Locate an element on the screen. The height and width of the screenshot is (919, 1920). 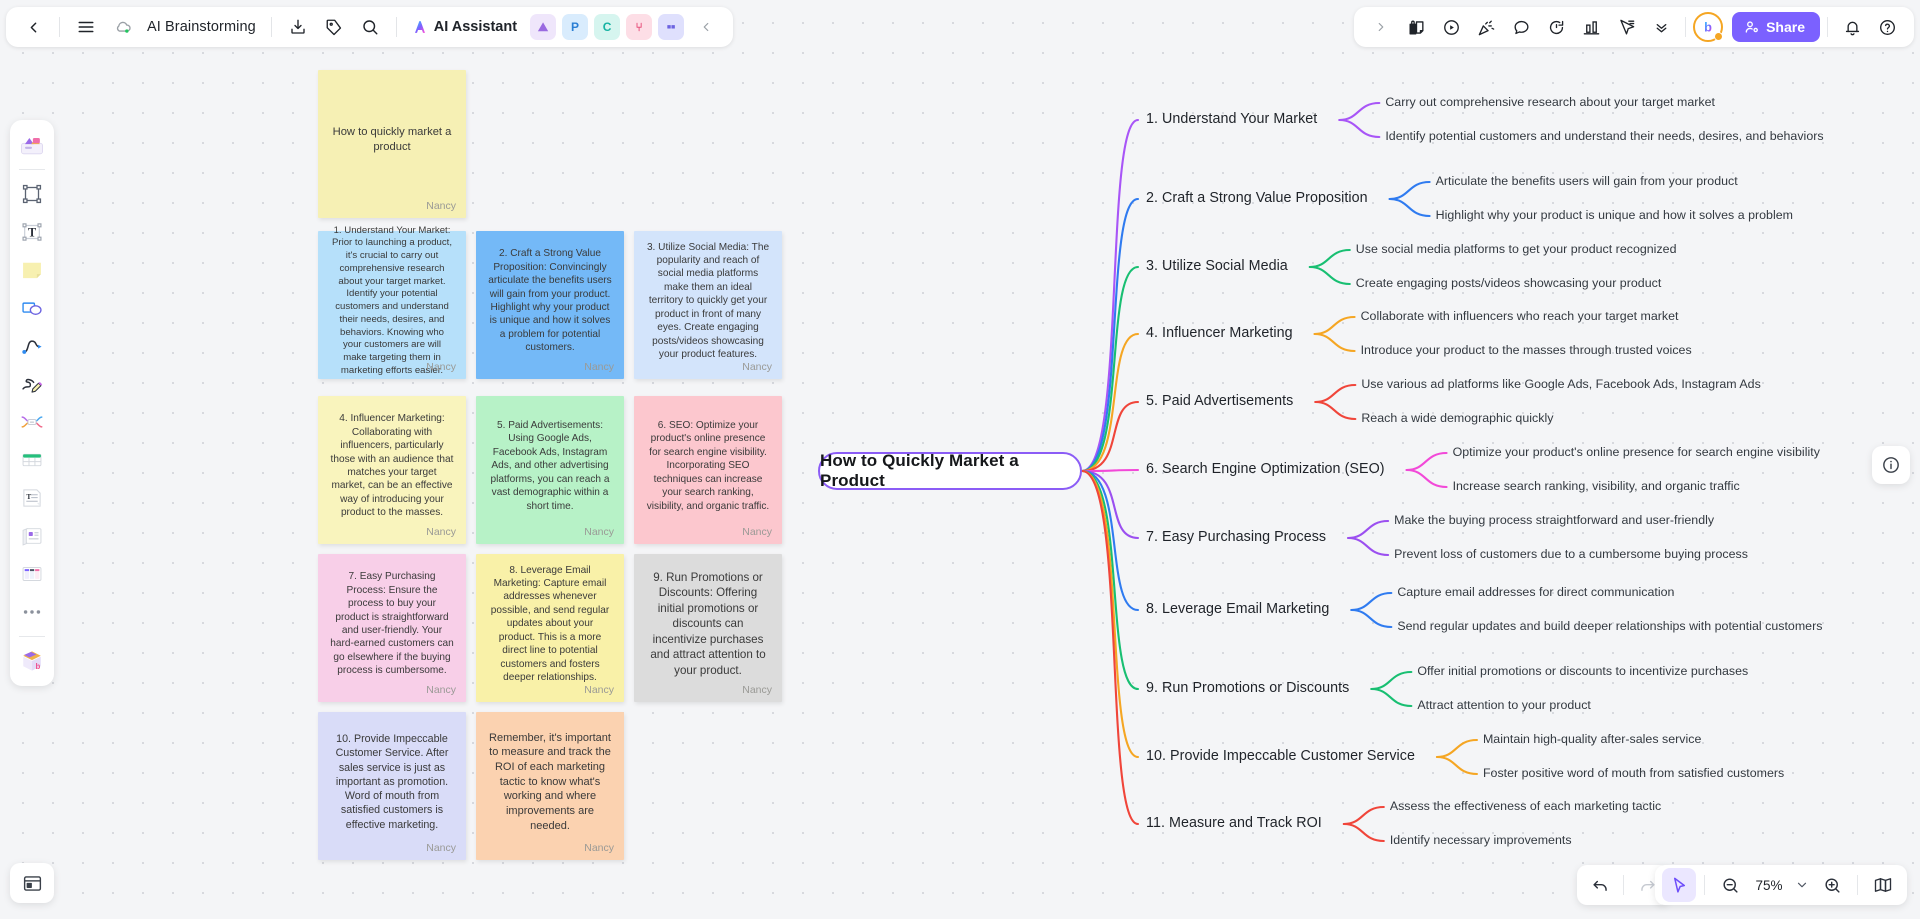
search-icon is located at coordinates (370, 27).